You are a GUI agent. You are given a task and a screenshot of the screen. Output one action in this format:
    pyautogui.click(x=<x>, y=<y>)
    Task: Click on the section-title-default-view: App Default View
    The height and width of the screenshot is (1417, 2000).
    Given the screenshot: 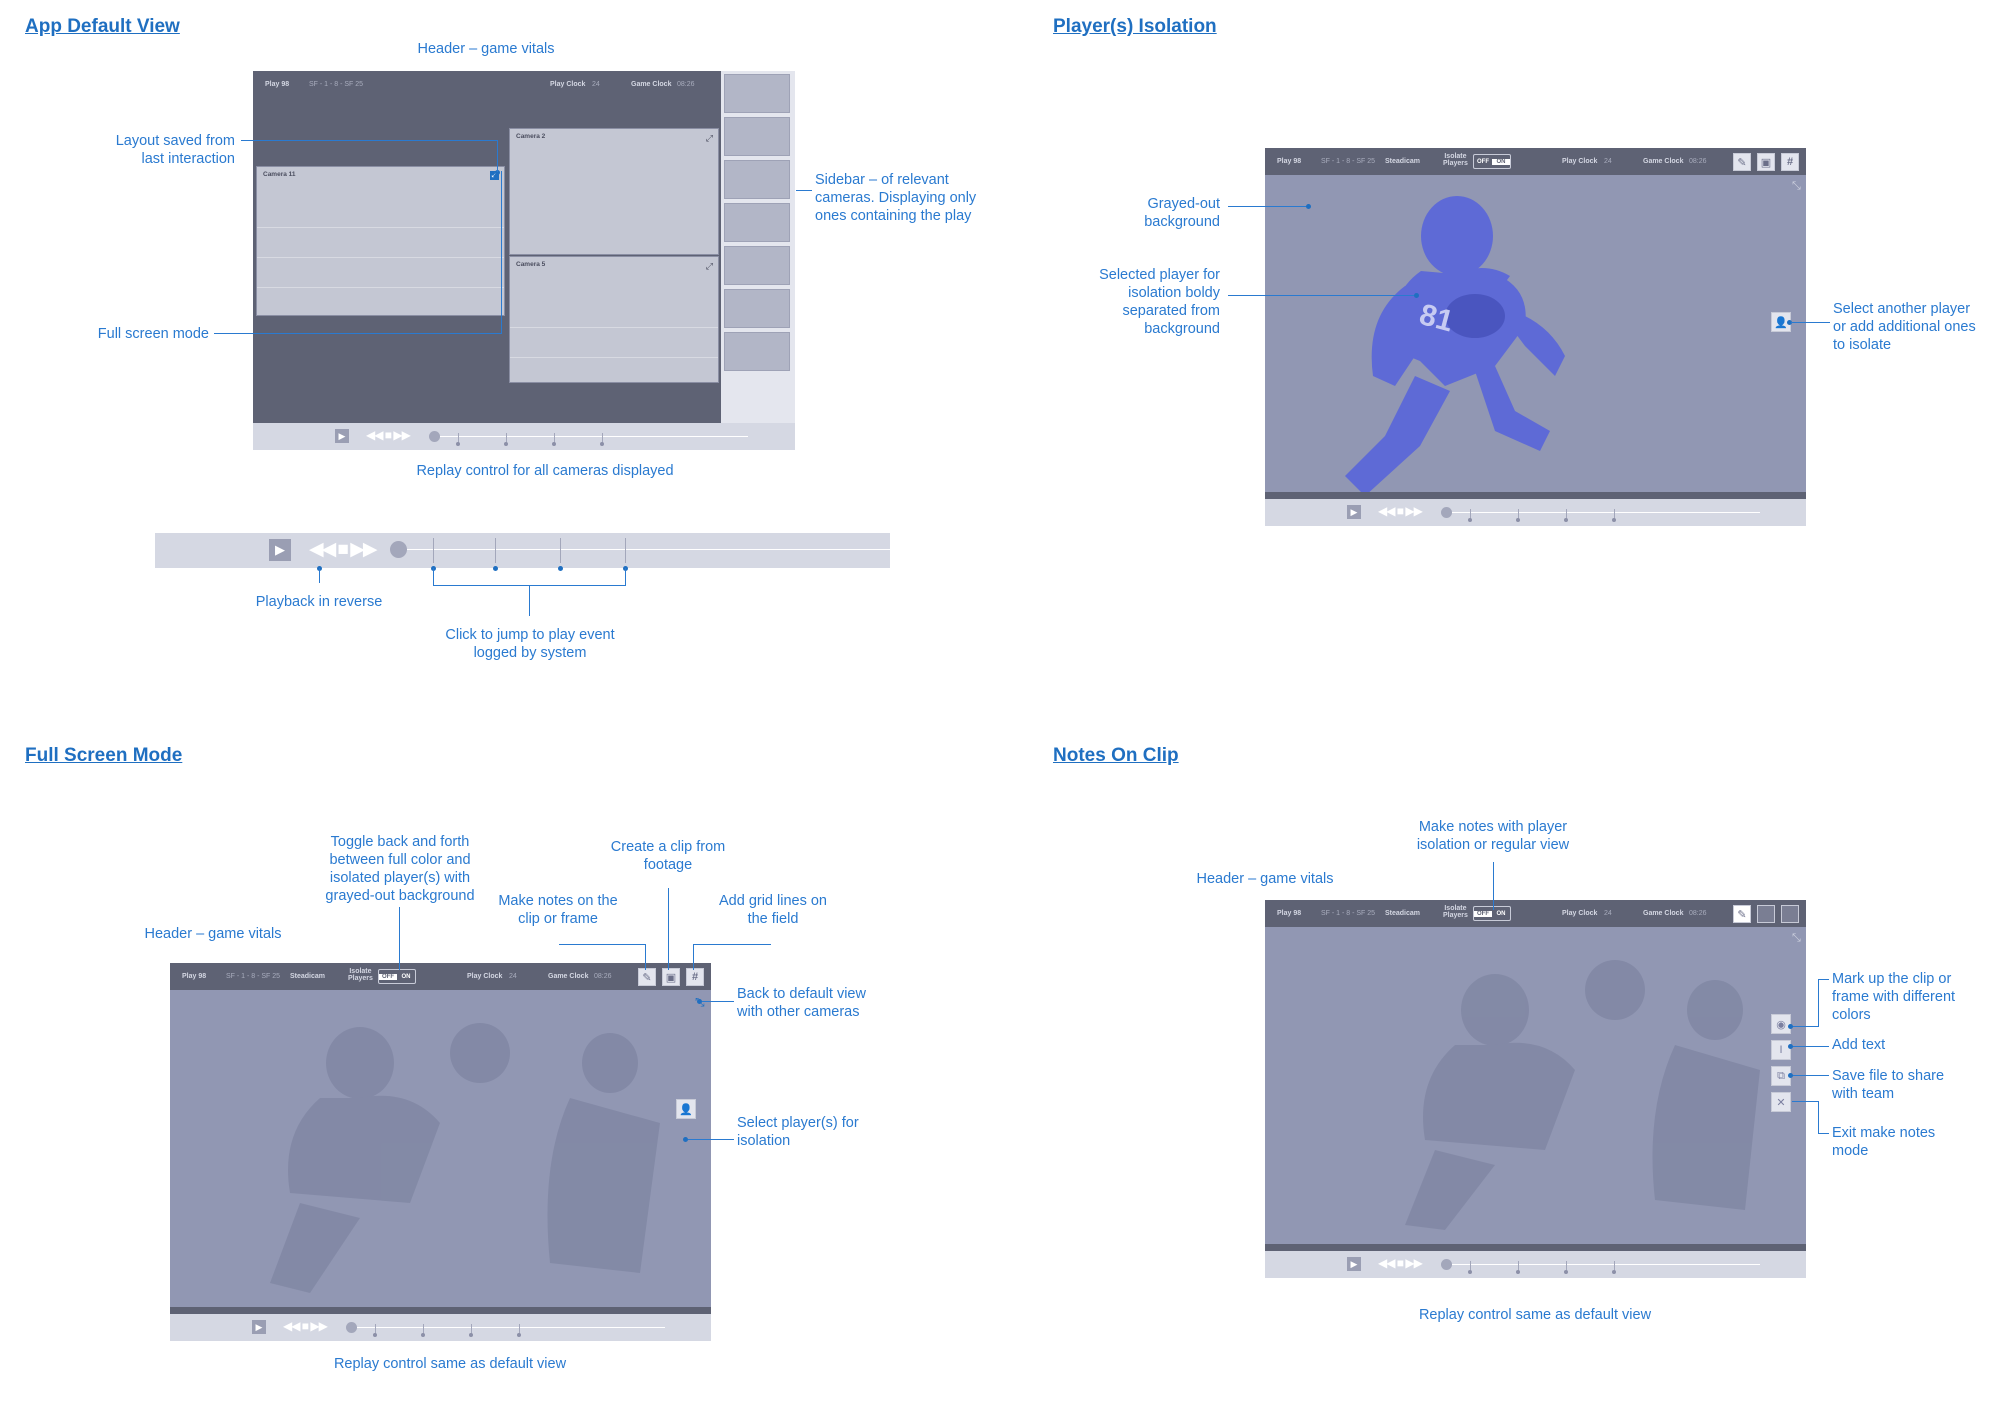 What is the action you would take?
    pyautogui.click(x=102, y=26)
    